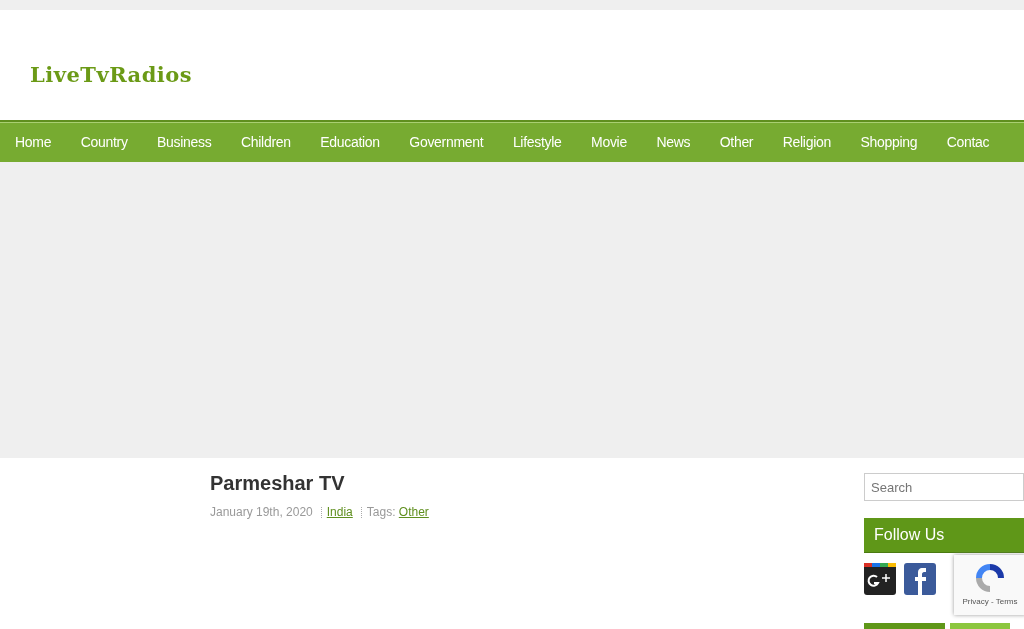  I want to click on site-logo: LiveTvRadios, so click(111, 74).